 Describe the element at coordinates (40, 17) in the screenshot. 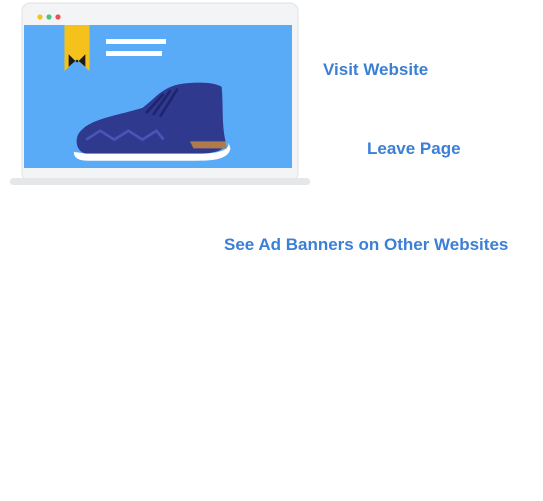

I see `browser-dots-icon` at that location.